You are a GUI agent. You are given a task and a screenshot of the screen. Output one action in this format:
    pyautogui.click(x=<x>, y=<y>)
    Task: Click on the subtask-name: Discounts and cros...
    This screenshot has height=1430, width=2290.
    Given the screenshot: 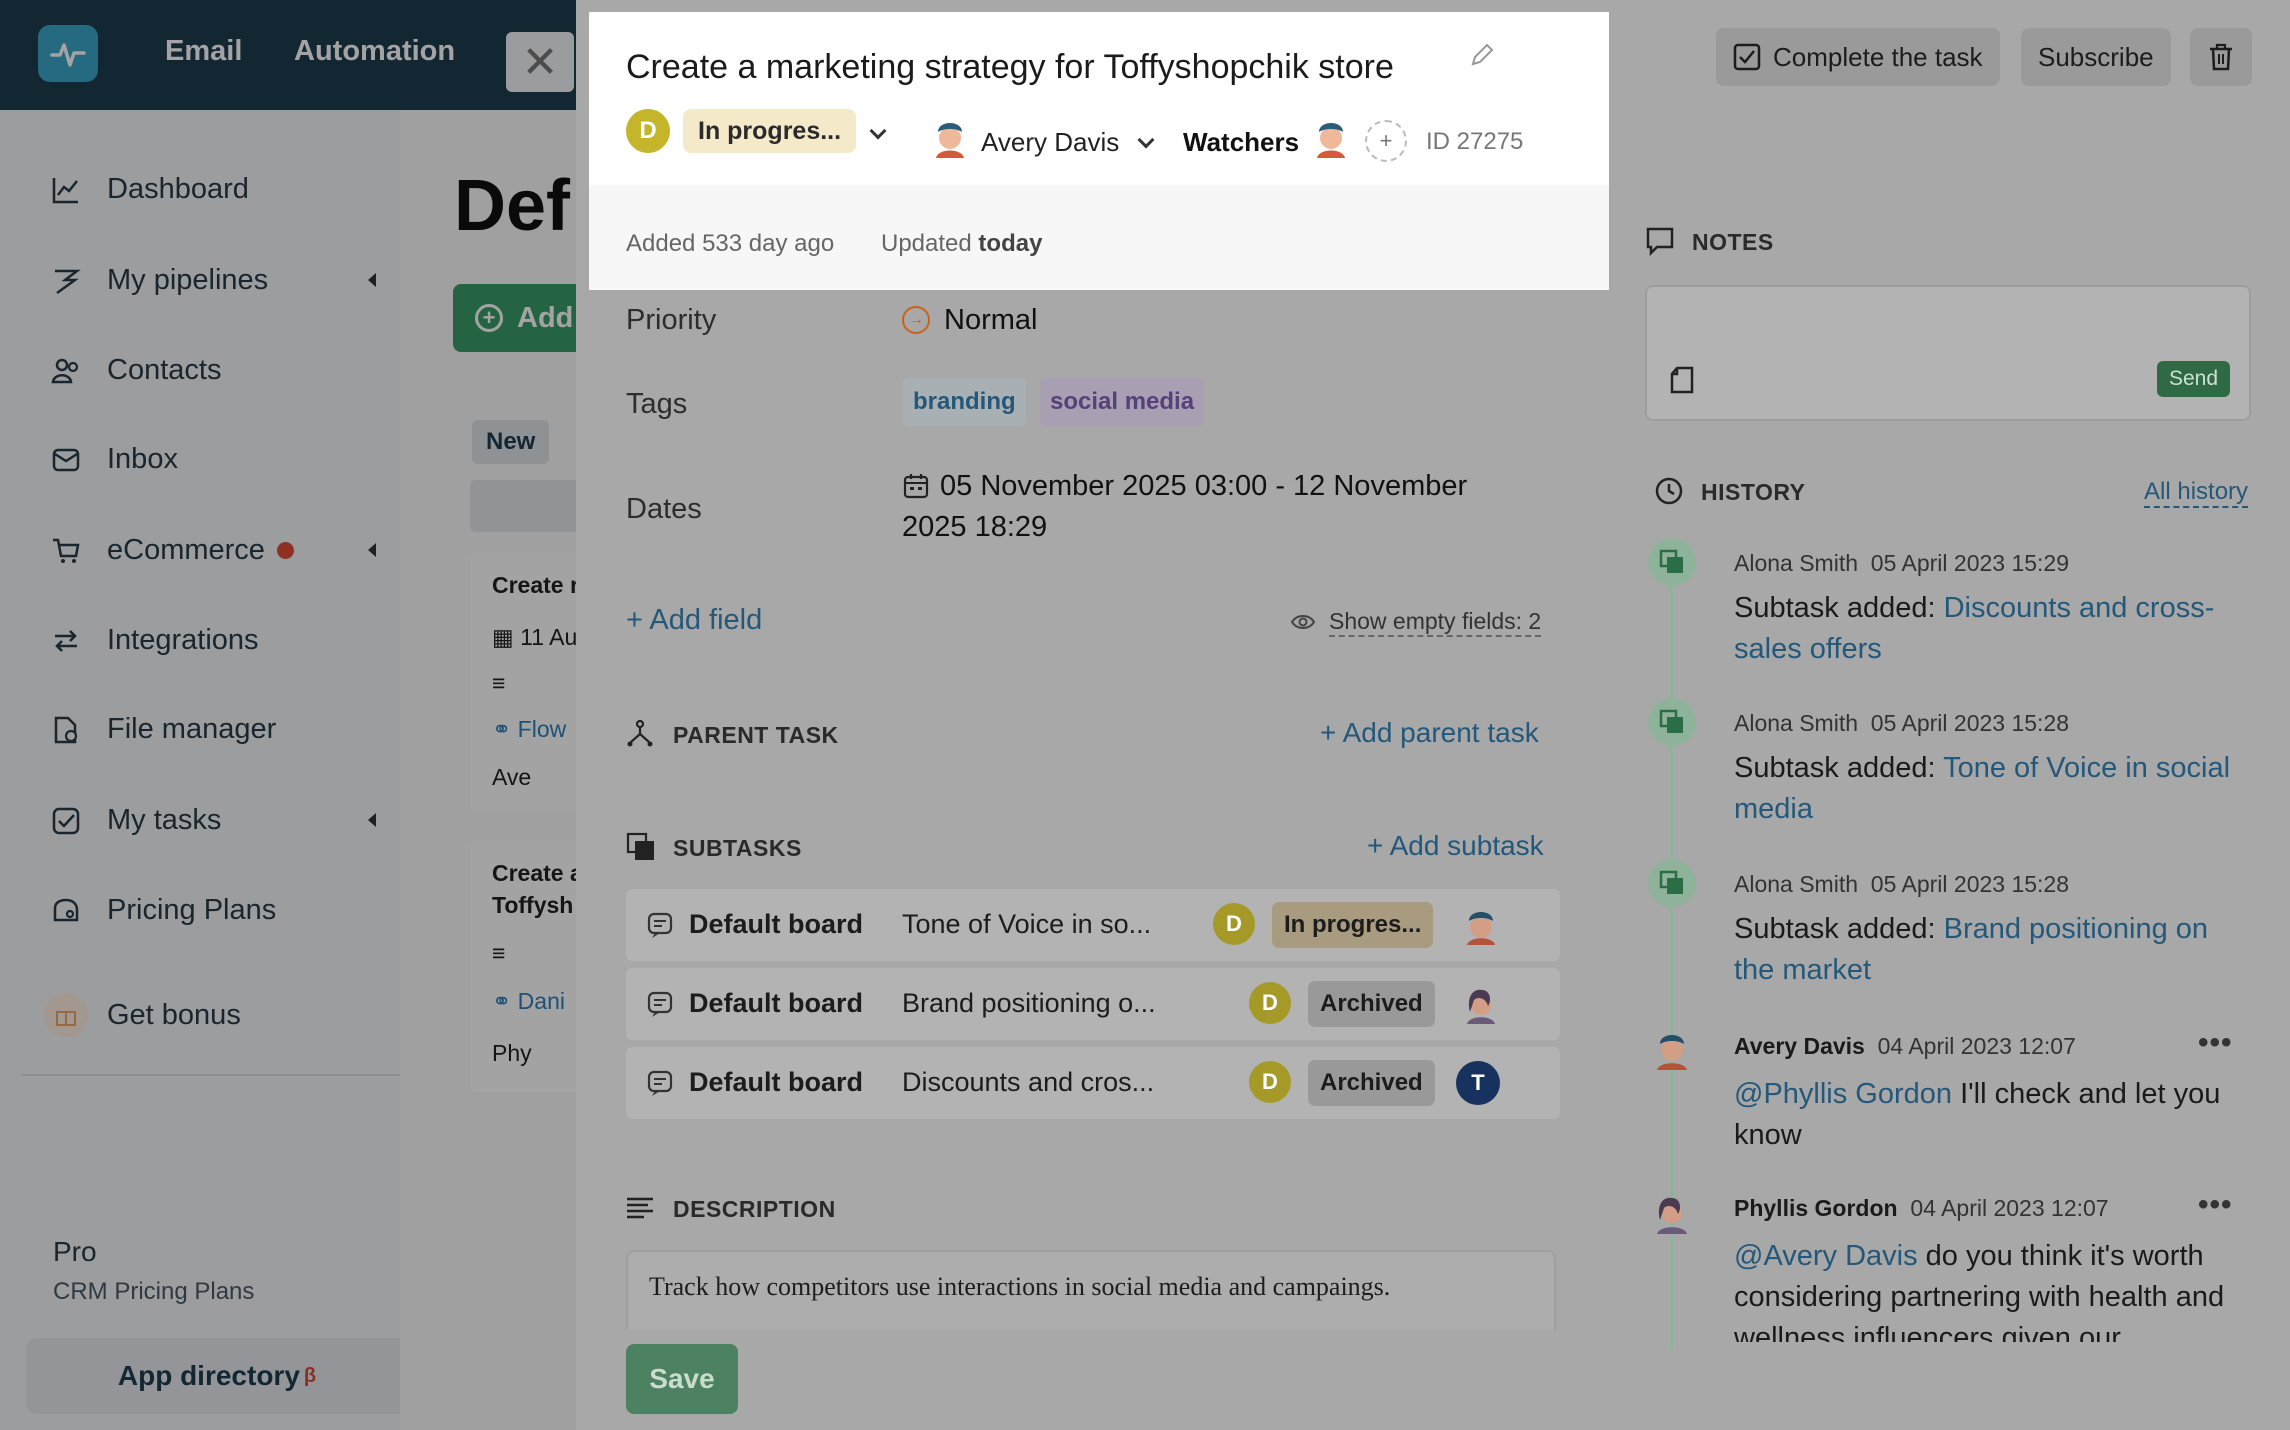 What is the action you would take?
    pyautogui.click(x=1028, y=1082)
    